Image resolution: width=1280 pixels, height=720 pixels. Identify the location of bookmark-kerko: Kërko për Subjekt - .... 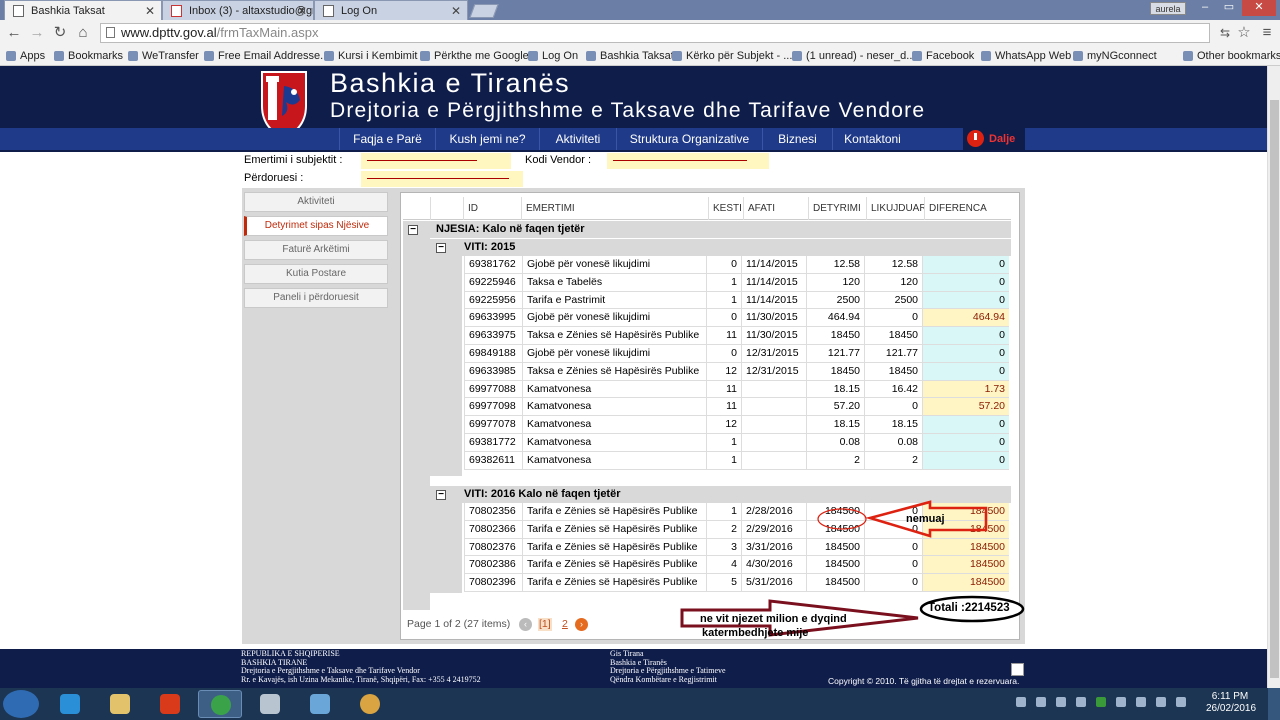
(732, 56).